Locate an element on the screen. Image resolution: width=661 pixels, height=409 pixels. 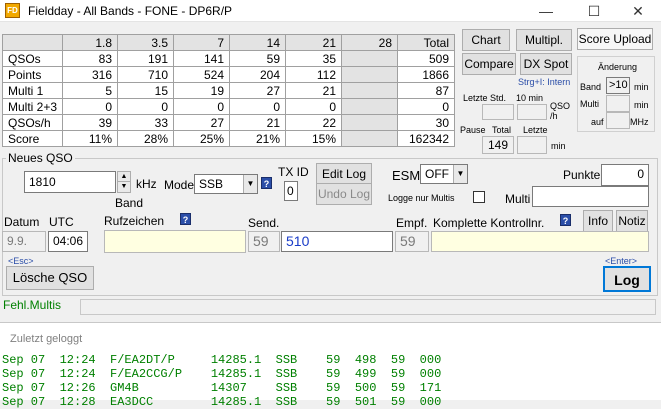
table-cell: 15 is located at coordinates (146, 90).